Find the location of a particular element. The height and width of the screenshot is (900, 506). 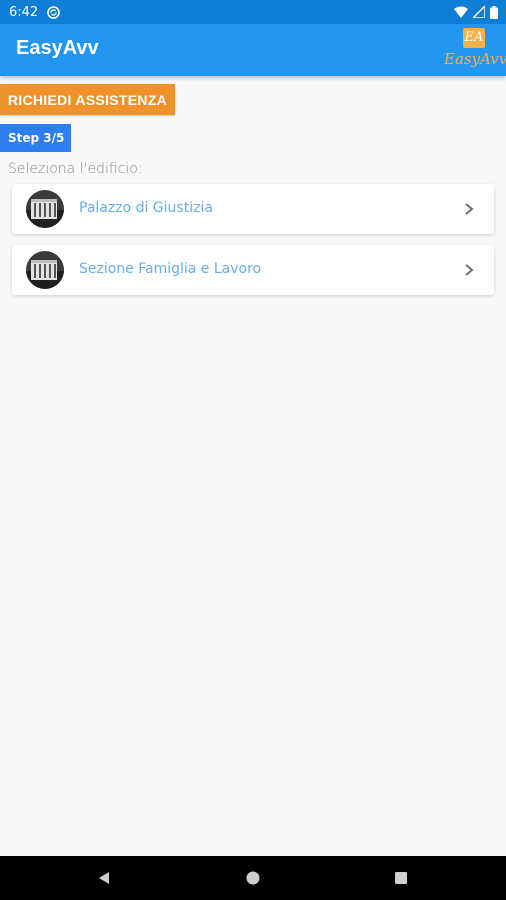

signal-icon is located at coordinates (479, 12).